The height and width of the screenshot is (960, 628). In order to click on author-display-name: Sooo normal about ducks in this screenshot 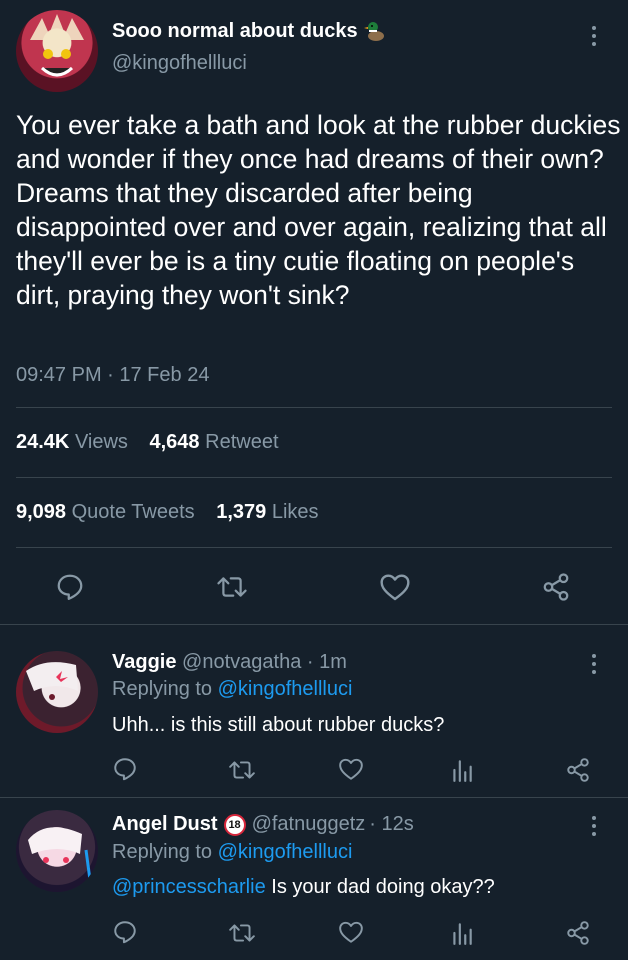, I will do `click(235, 31)`.